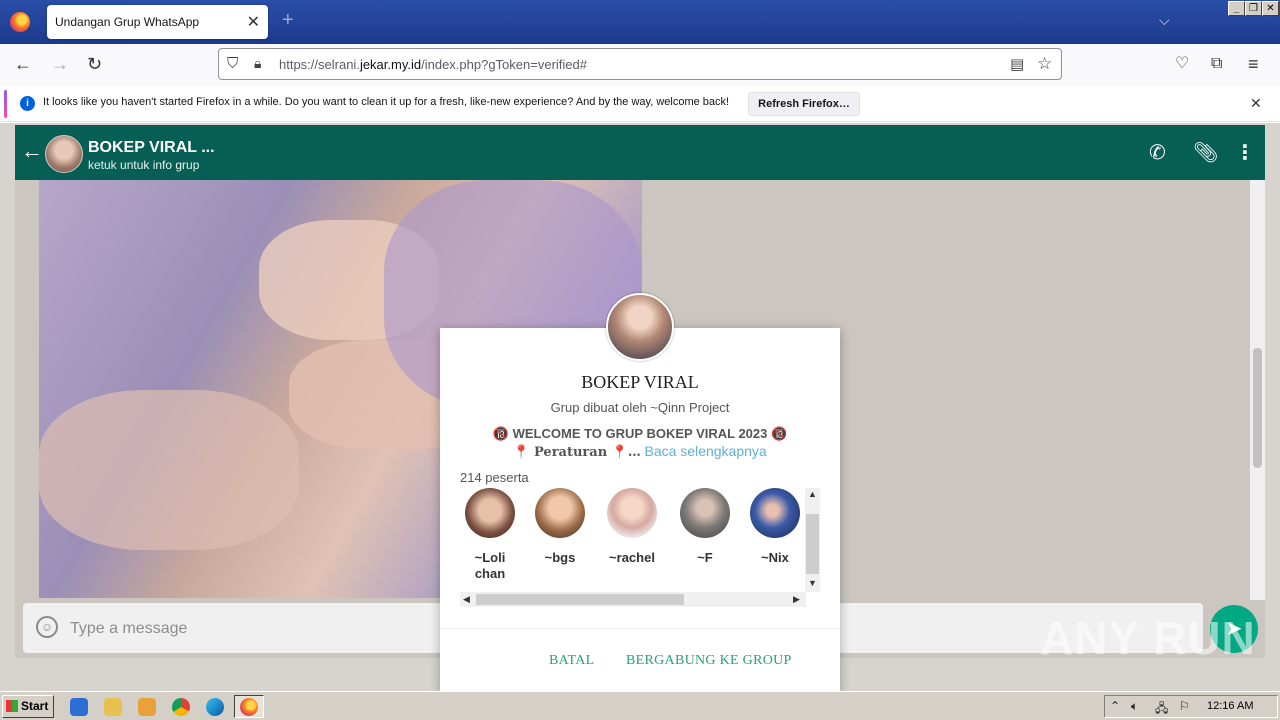  What do you see at coordinates (181, 707) in the screenshot?
I see `chrome-icon` at bounding box center [181, 707].